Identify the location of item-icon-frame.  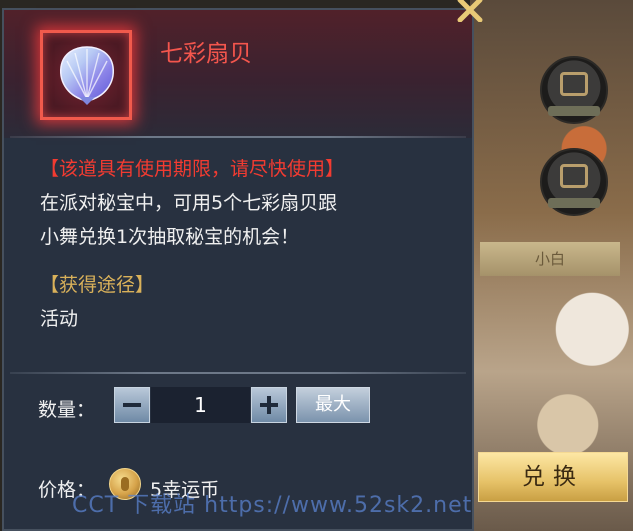
(86, 75).